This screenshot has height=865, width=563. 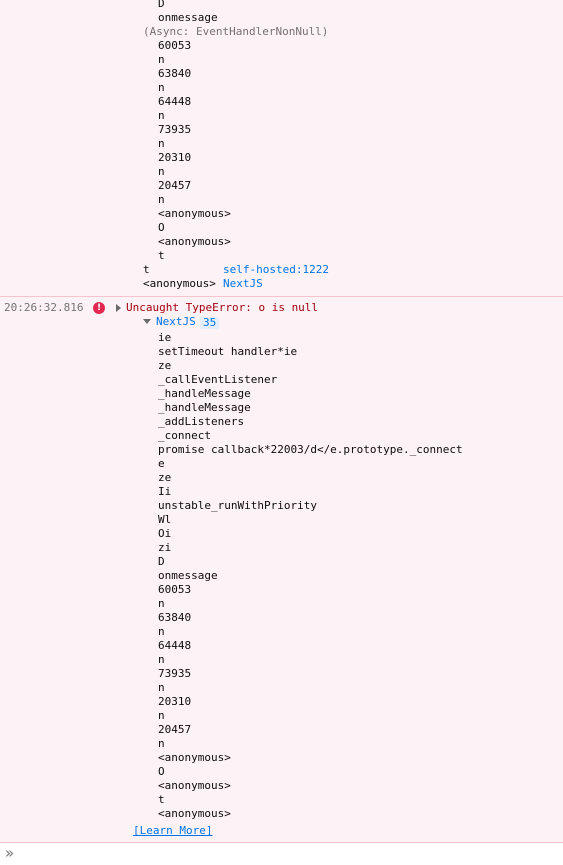 What do you see at coordinates (236, 31) in the screenshot?
I see `async-separator: (Async: EventHandlerNonNull)` at bounding box center [236, 31].